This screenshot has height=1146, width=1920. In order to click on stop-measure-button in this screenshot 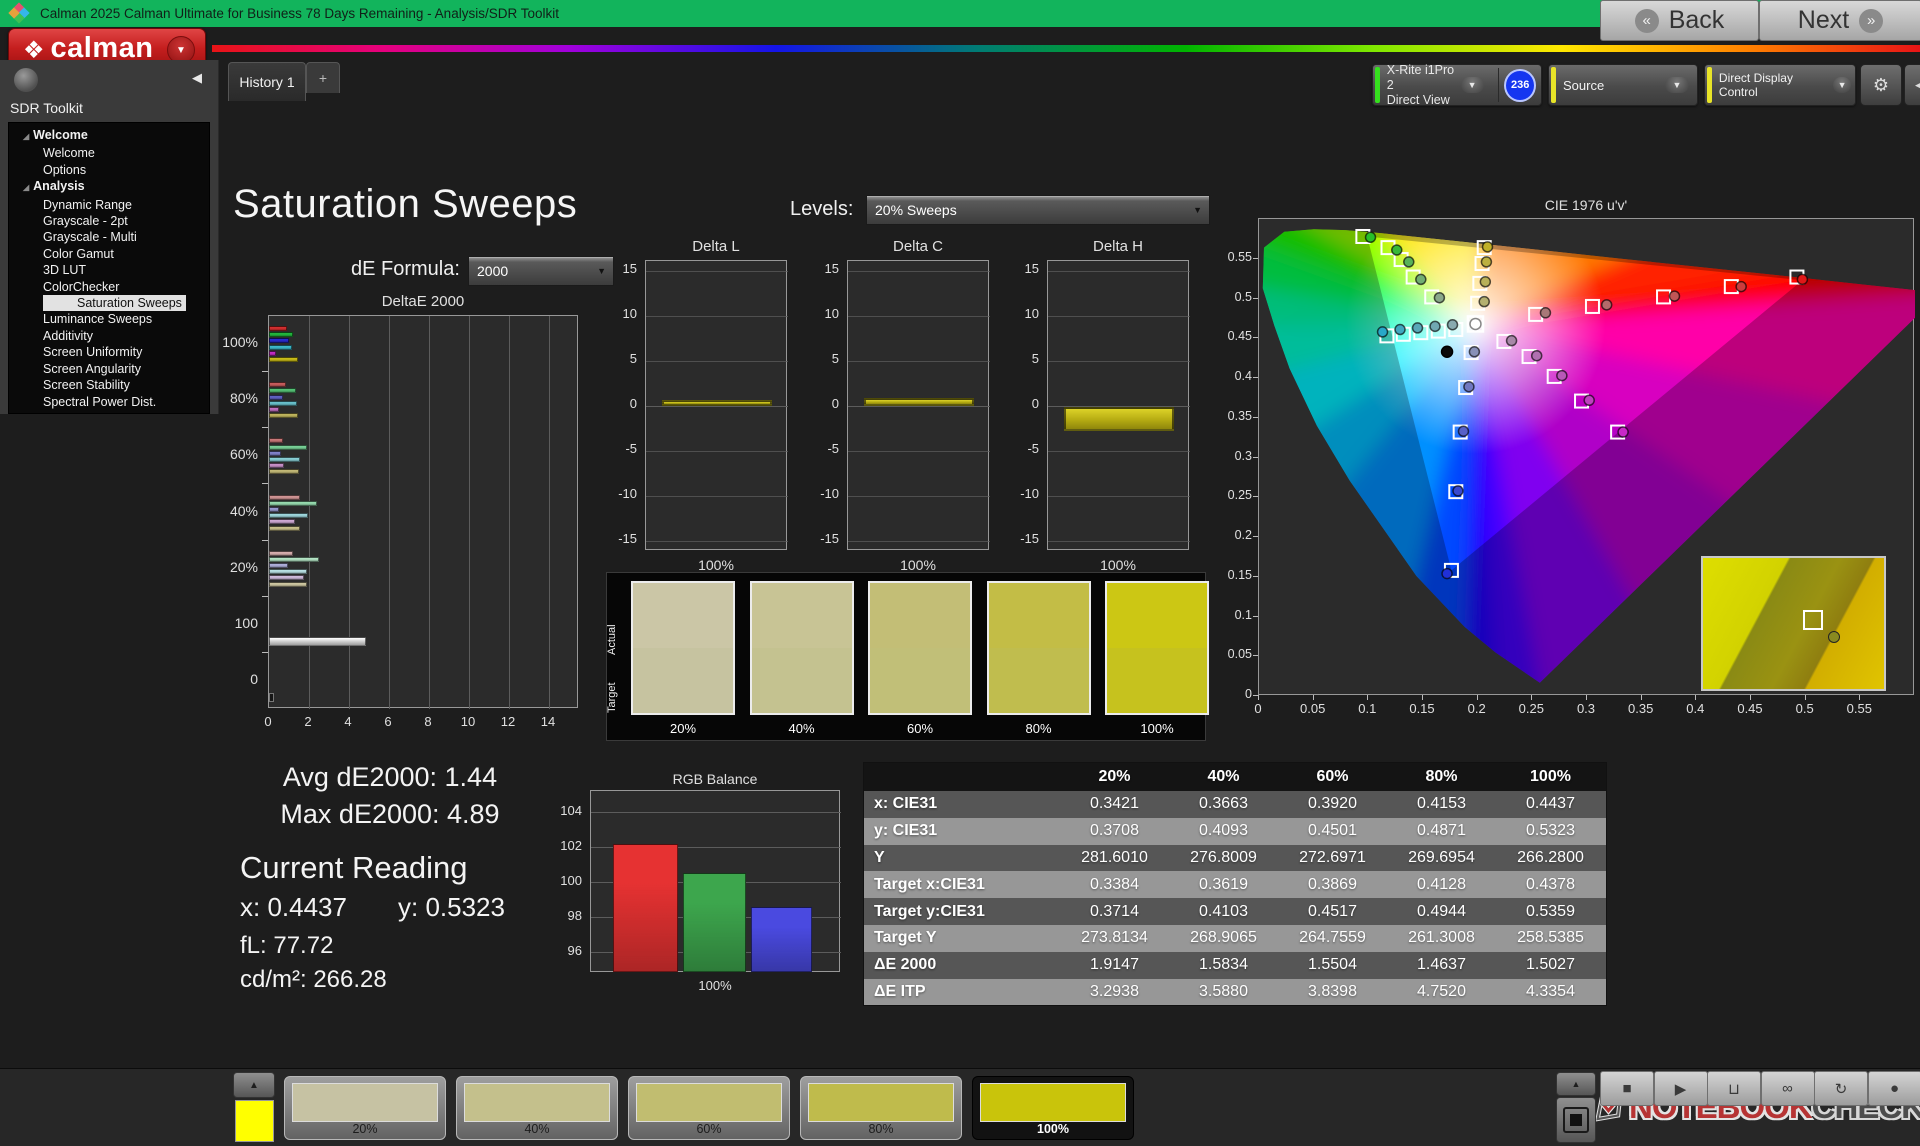, I will do `click(1576, 1120)`.